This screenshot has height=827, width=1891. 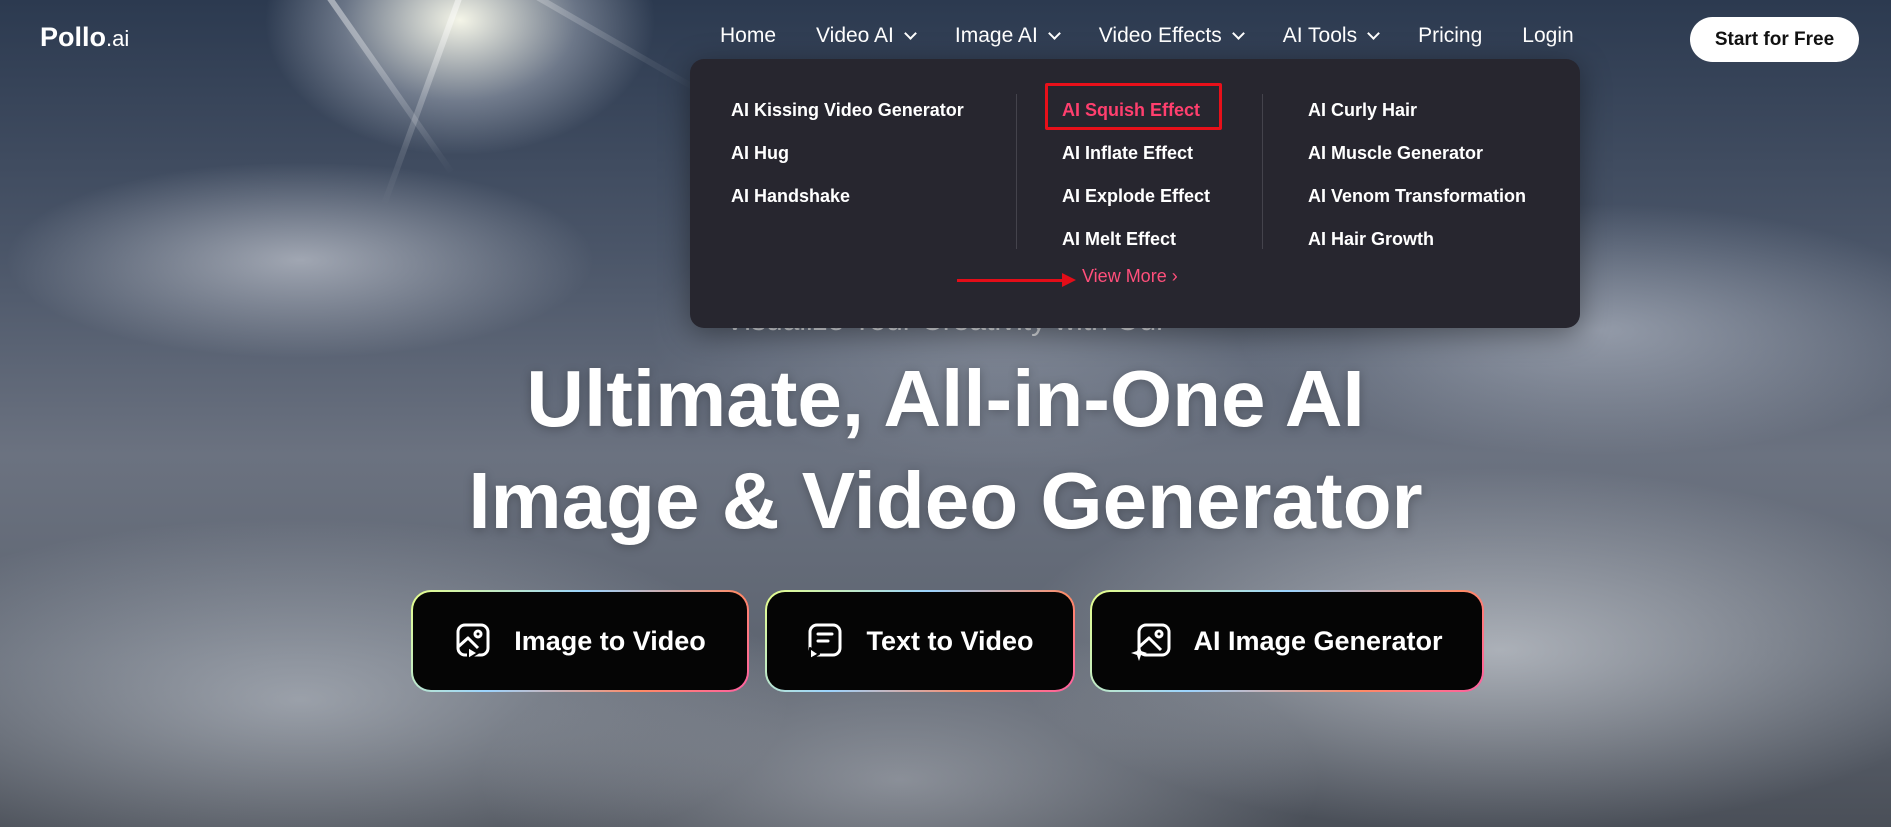 I want to click on nav-pricing: Pricing, so click(x=1450, y=36).